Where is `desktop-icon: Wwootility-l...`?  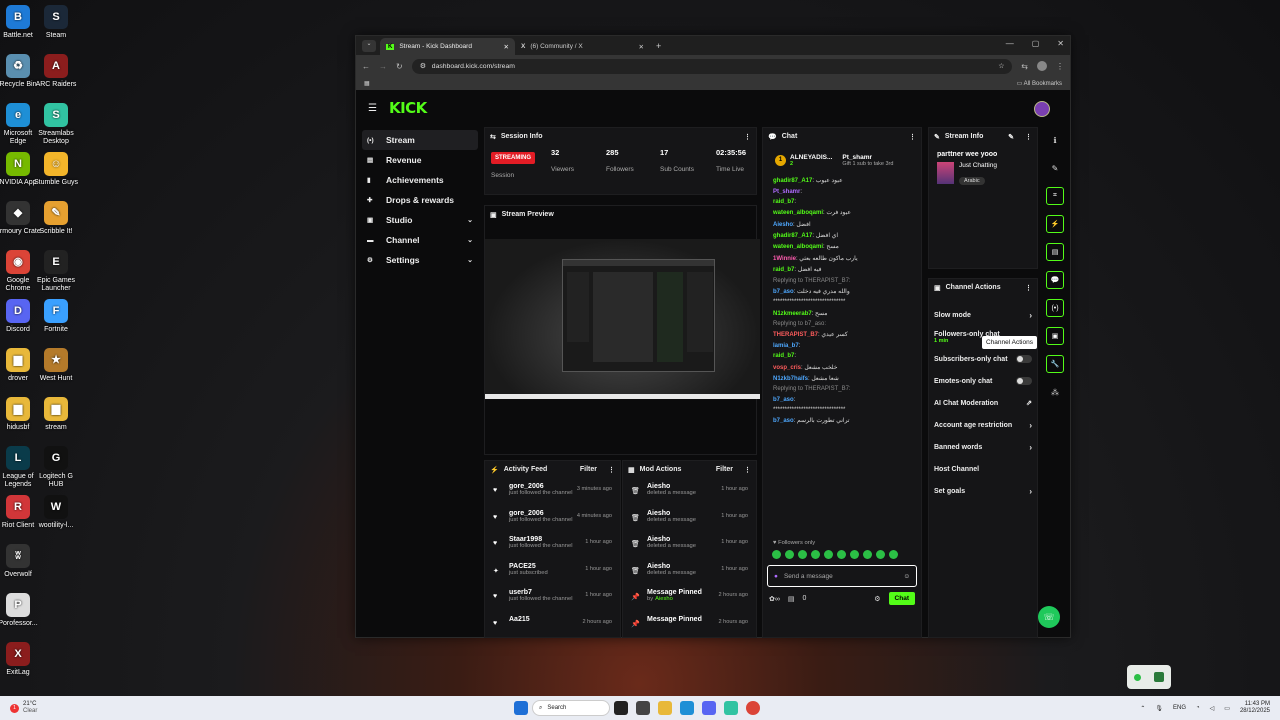
desktop-icon: Wwootility-l... is located at coordinates (56, 512).